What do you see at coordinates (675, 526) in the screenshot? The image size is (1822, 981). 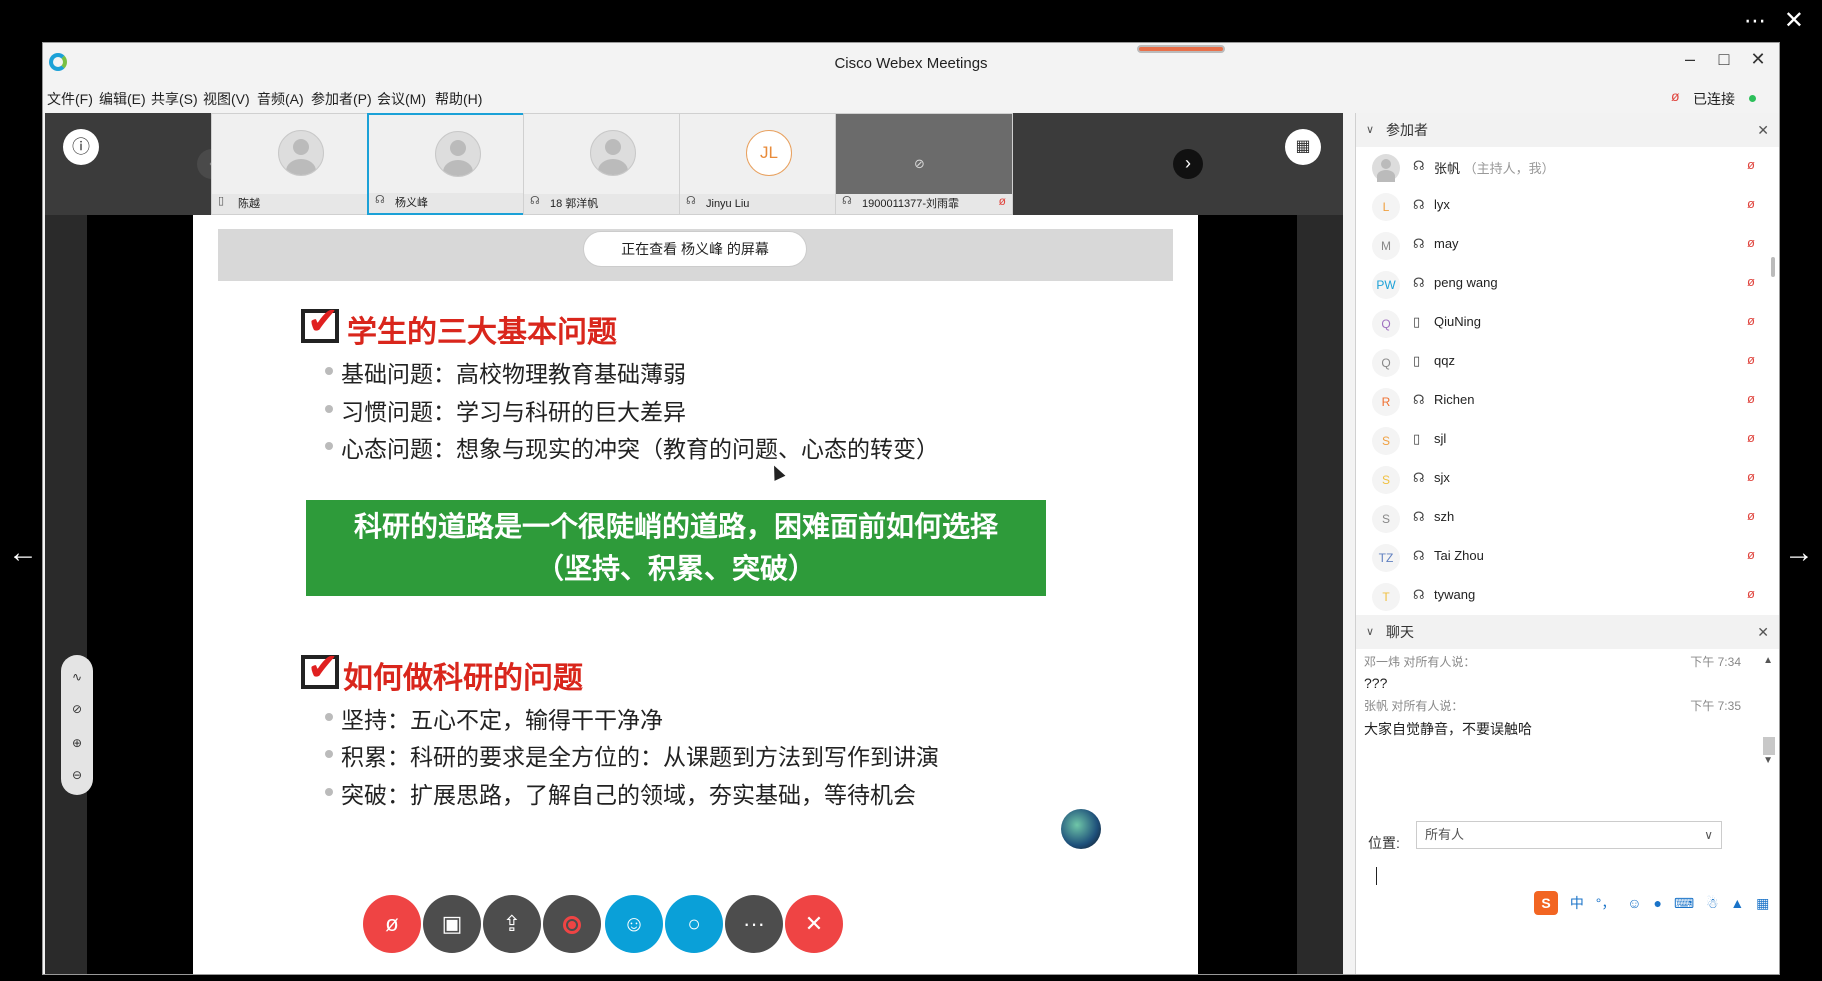 I see `highlight-line: 科研的道路是一个很陡峭的道路，困难面前如何选择` at bounding box center [675, 526].